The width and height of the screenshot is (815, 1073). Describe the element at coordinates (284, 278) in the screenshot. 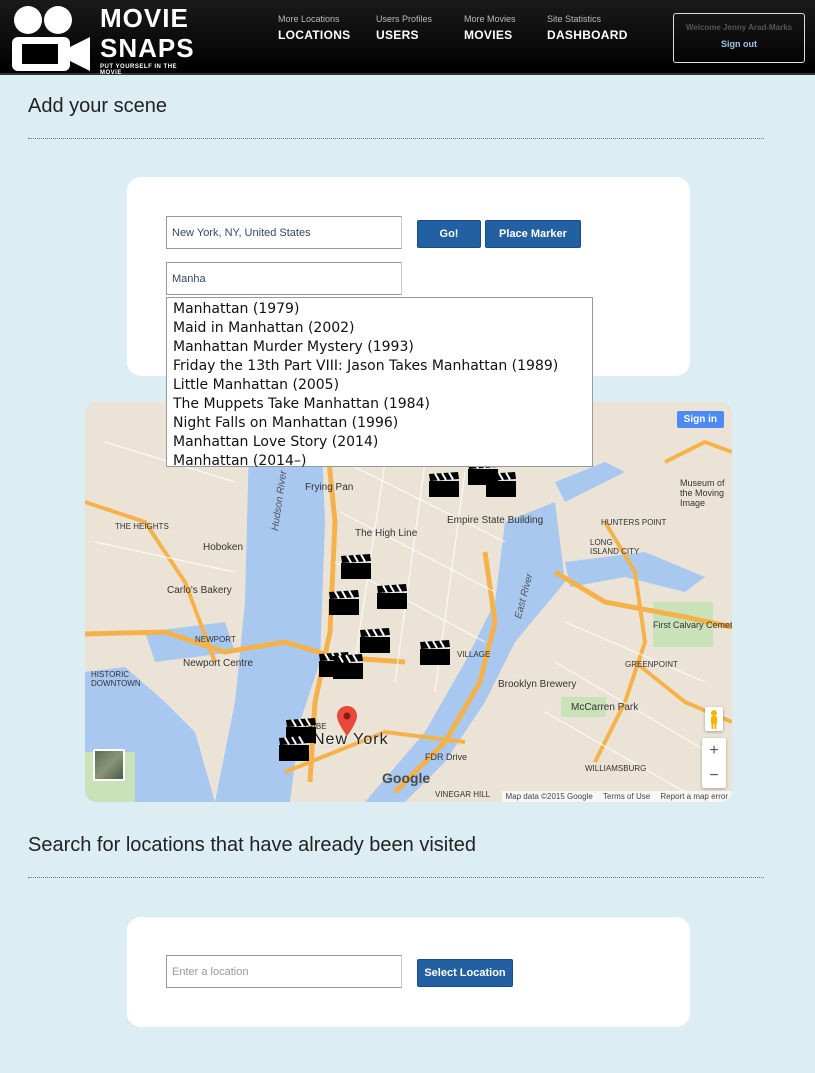

I see `movie-input` at that location.